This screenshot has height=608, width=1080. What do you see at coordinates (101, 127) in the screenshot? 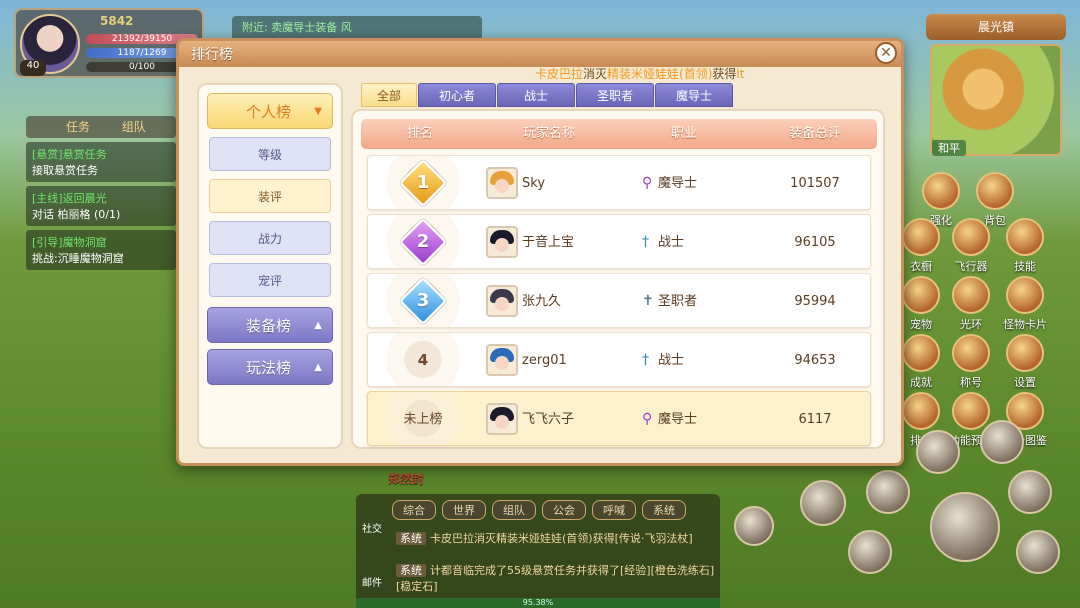
I see `quest-tabs: 任务 组队` at bounding box center [101, 127].